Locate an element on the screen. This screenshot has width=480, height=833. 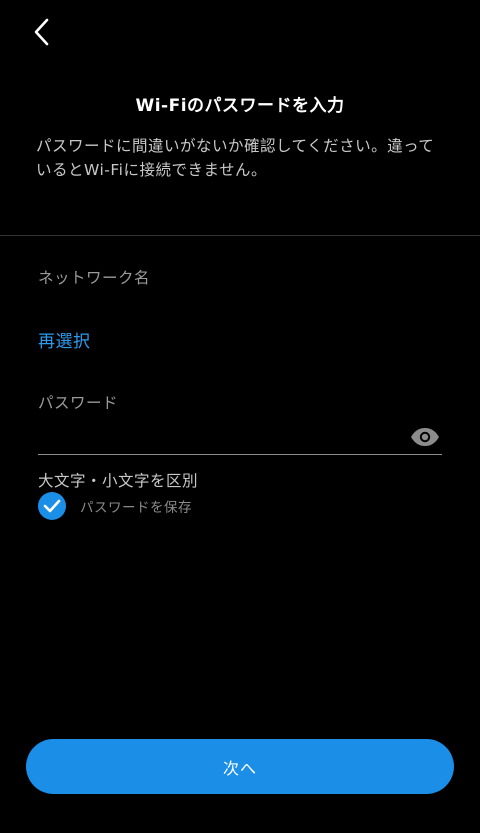
checkbox-checked is located at coordinates (52, 506).